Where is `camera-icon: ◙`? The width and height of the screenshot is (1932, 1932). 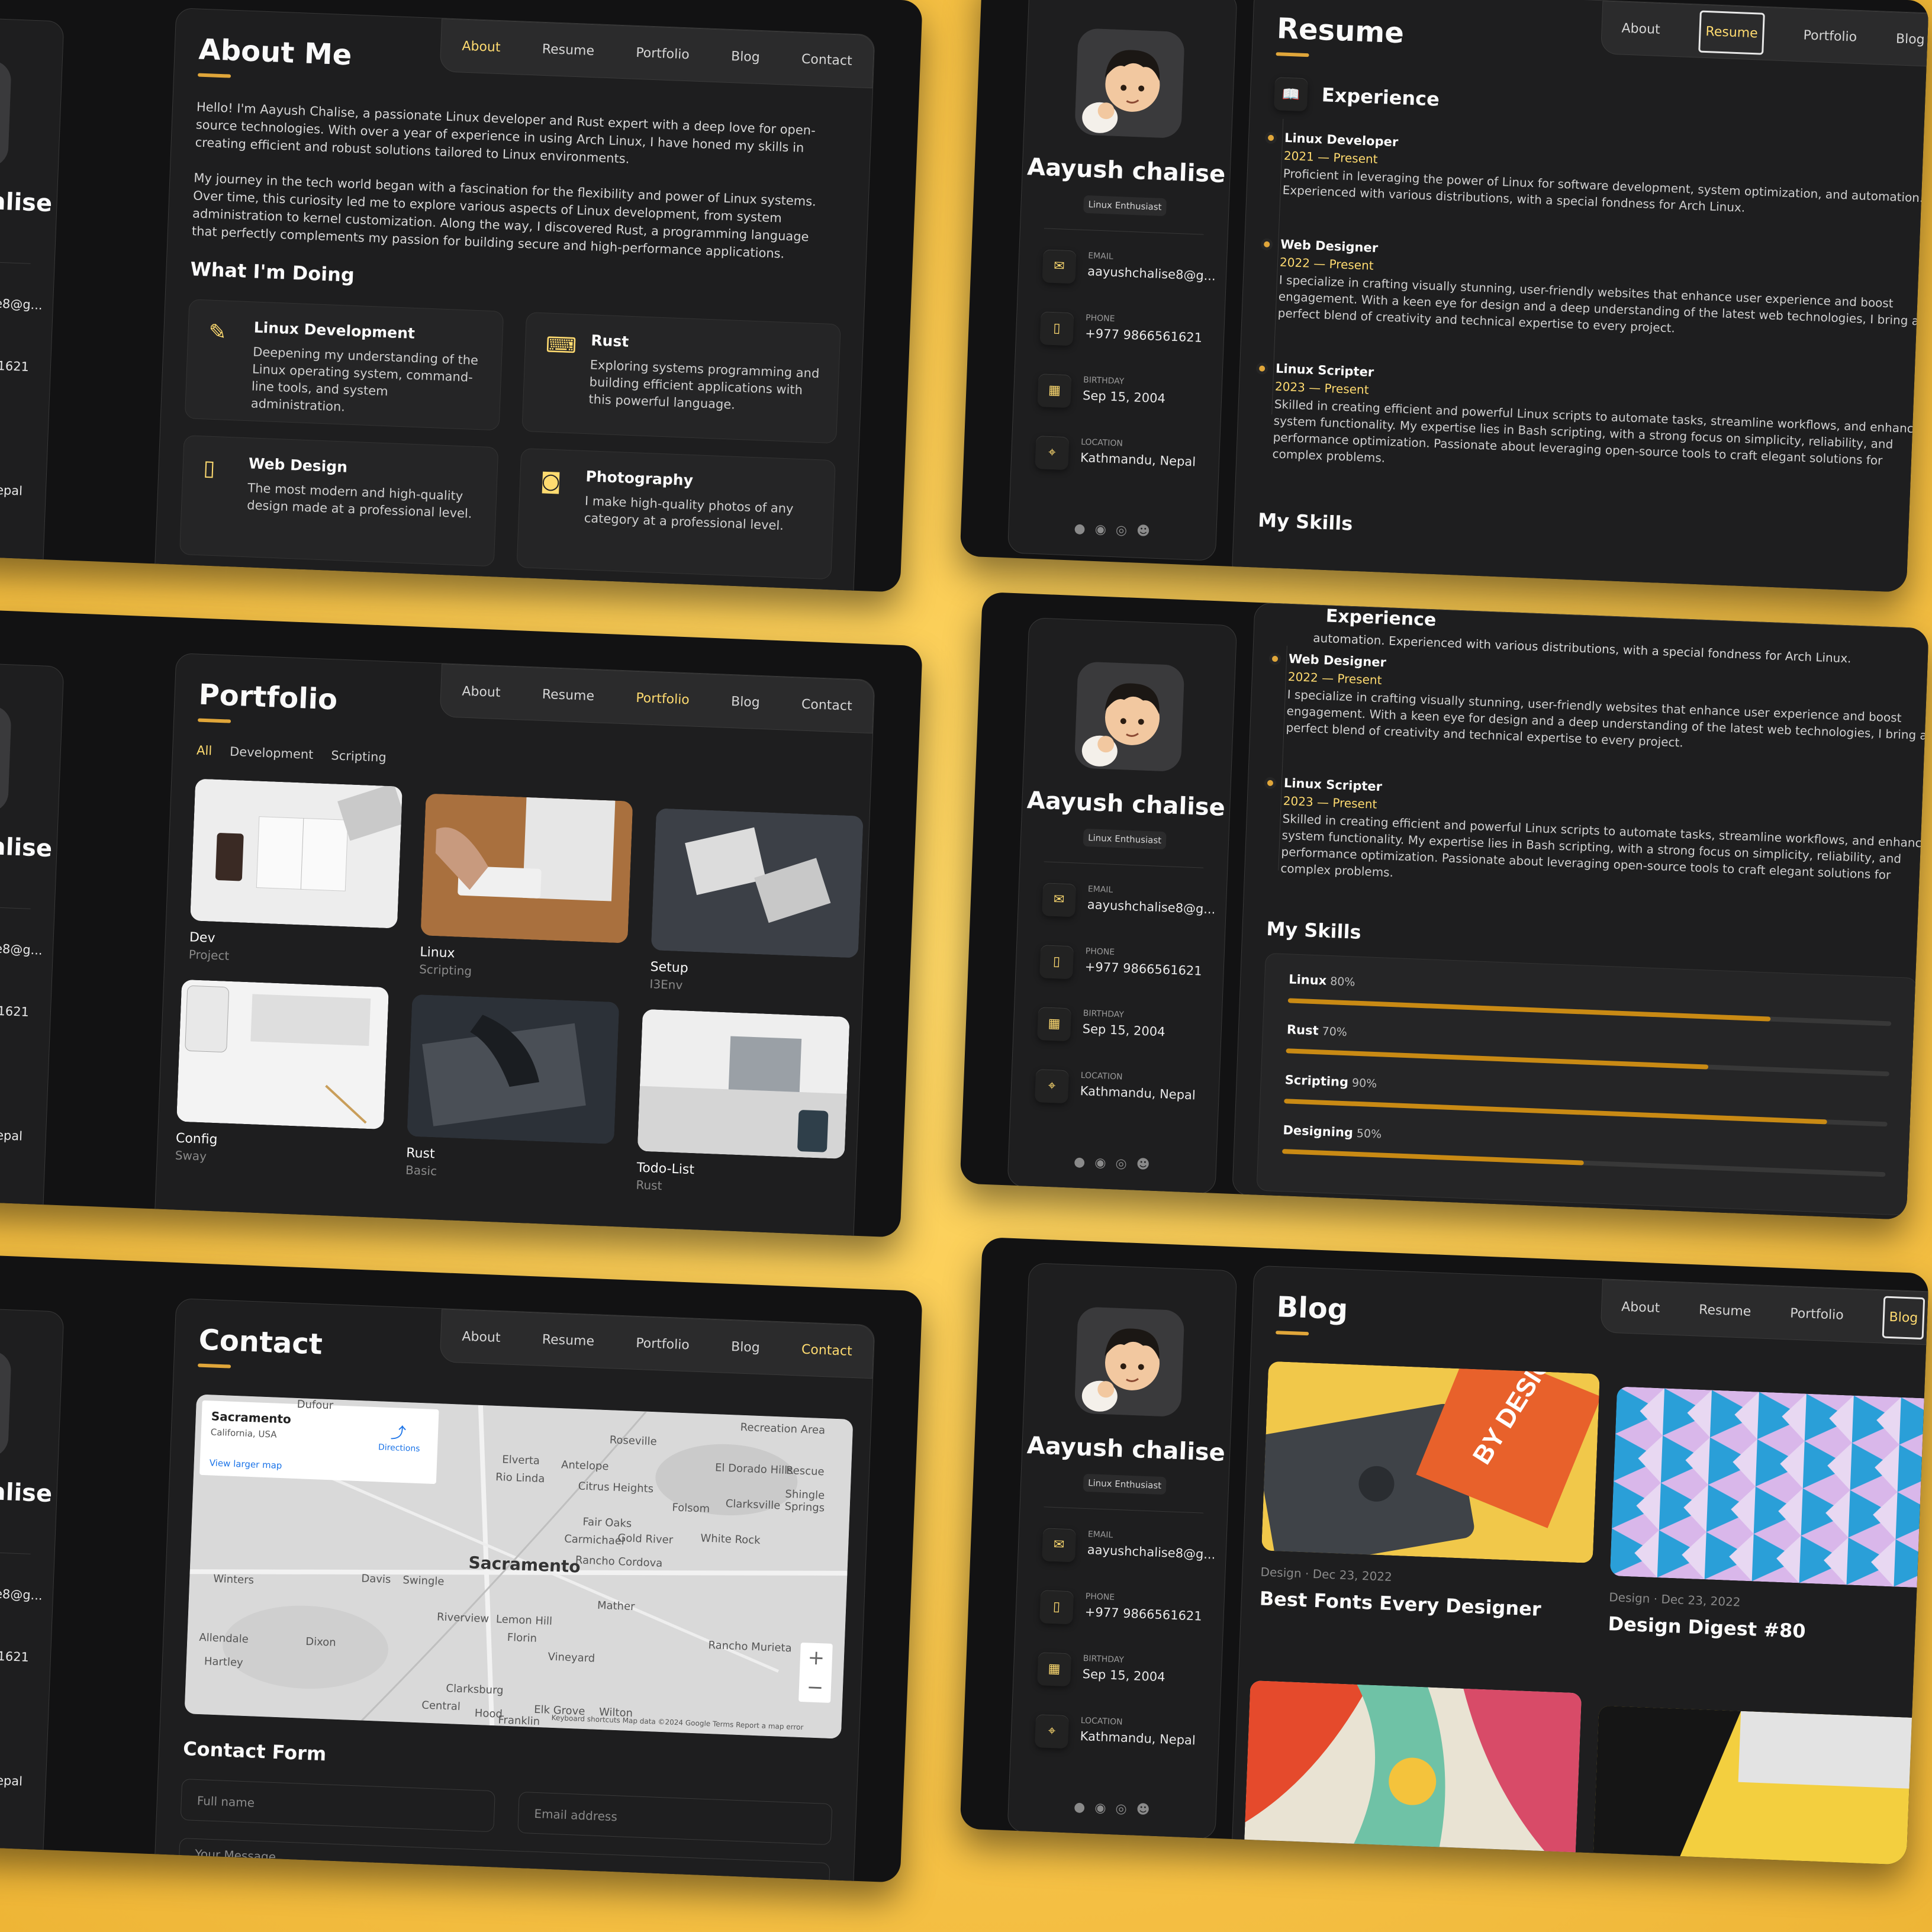
camera-icon: ◙ is located at coordinates (551, 481).